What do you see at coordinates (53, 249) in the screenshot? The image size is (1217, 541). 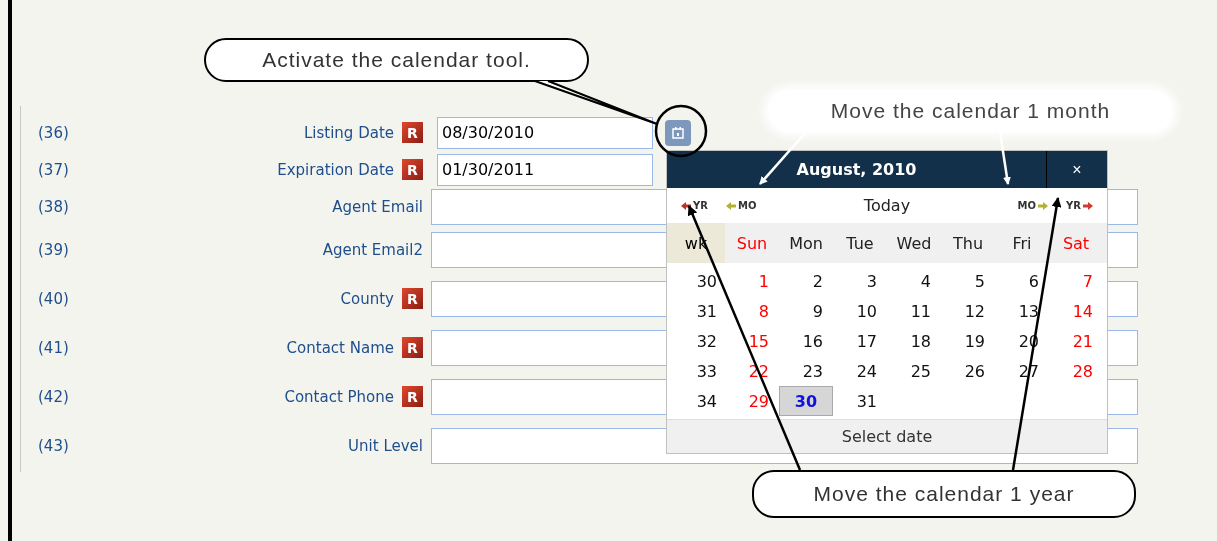 I see `field-number: (39)` at bounding box center [53, 249].